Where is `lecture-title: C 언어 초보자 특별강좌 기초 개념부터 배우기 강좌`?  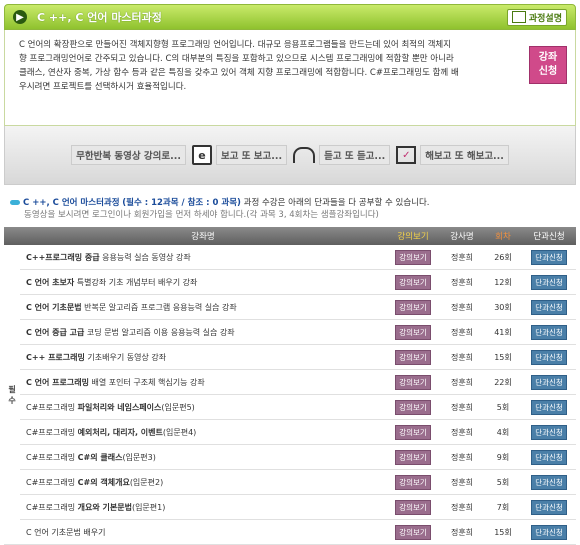
lecture-title: C 언어 초보자 특별강좌 기초 개념부터 배우기 강좌 is located at coordinates (203, 282).